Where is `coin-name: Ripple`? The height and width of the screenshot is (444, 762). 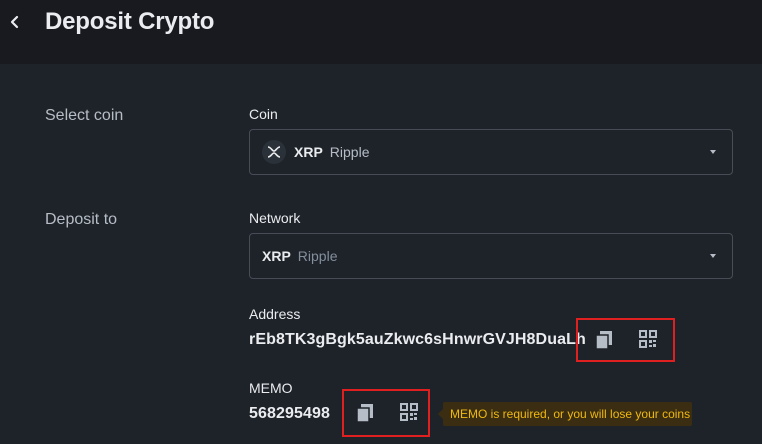
coin-name: Ripple is located at coordinates (349, 152).